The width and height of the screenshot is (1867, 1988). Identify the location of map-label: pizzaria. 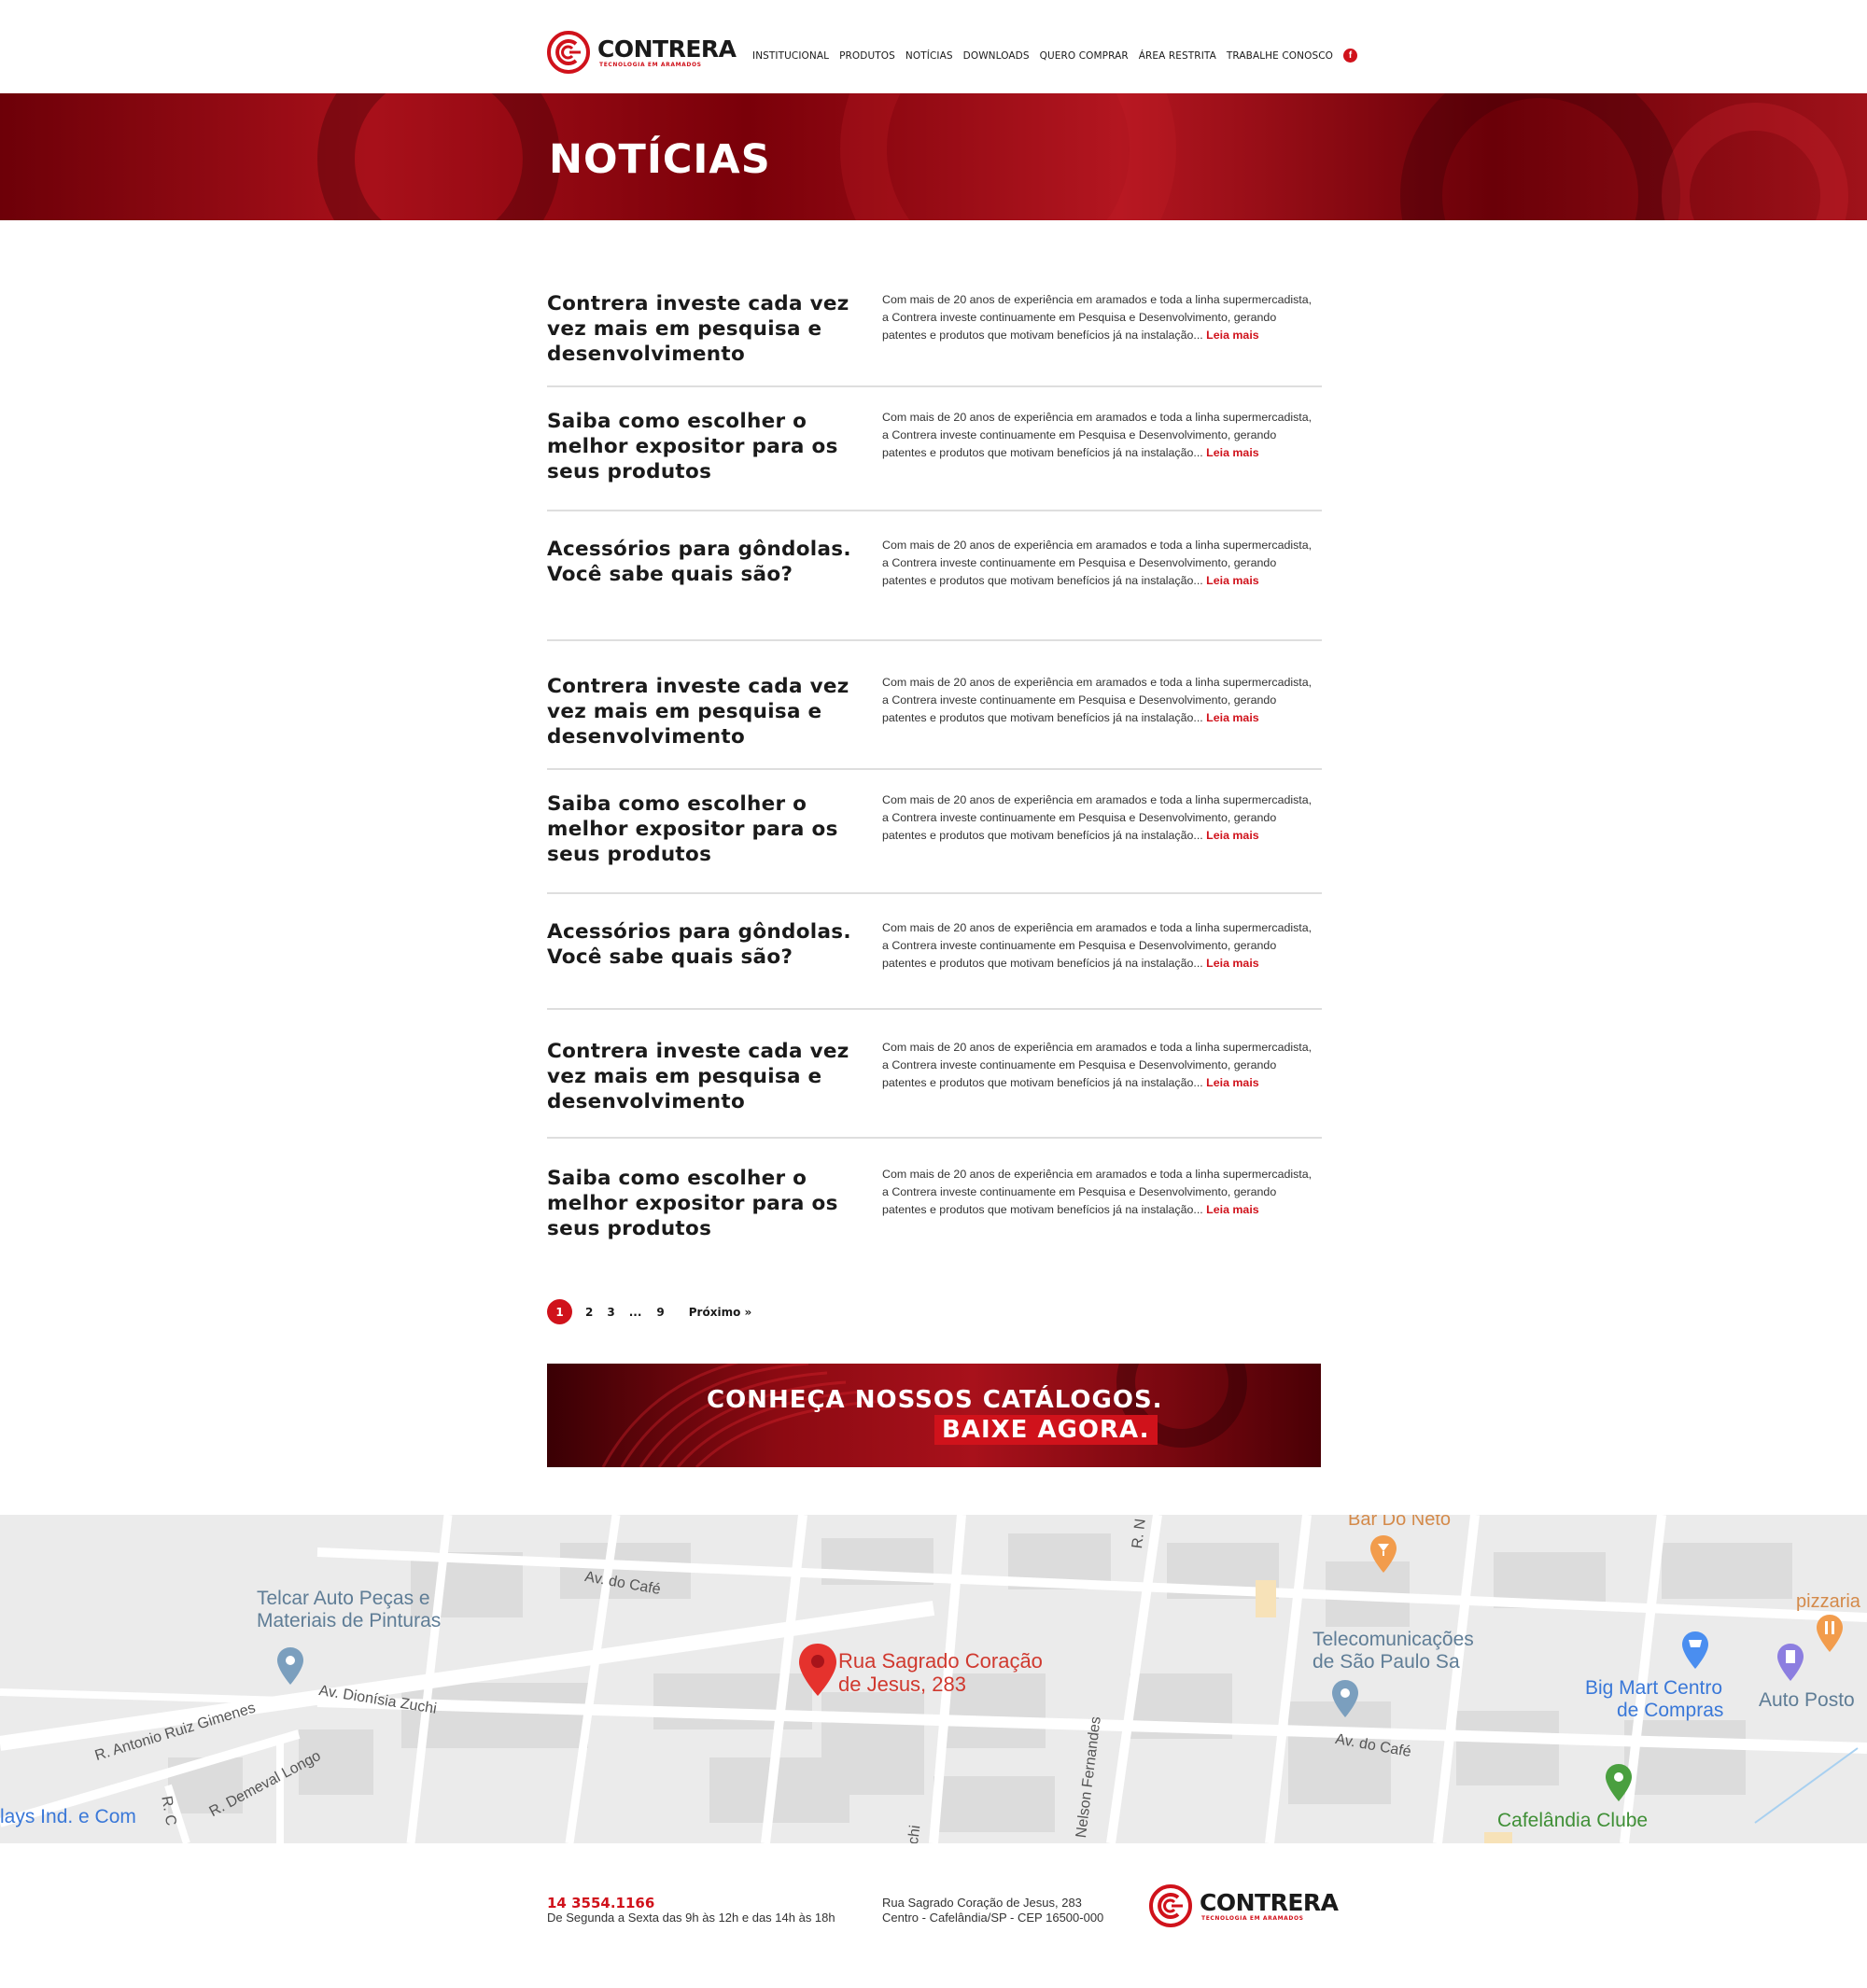
(1828, 1601).